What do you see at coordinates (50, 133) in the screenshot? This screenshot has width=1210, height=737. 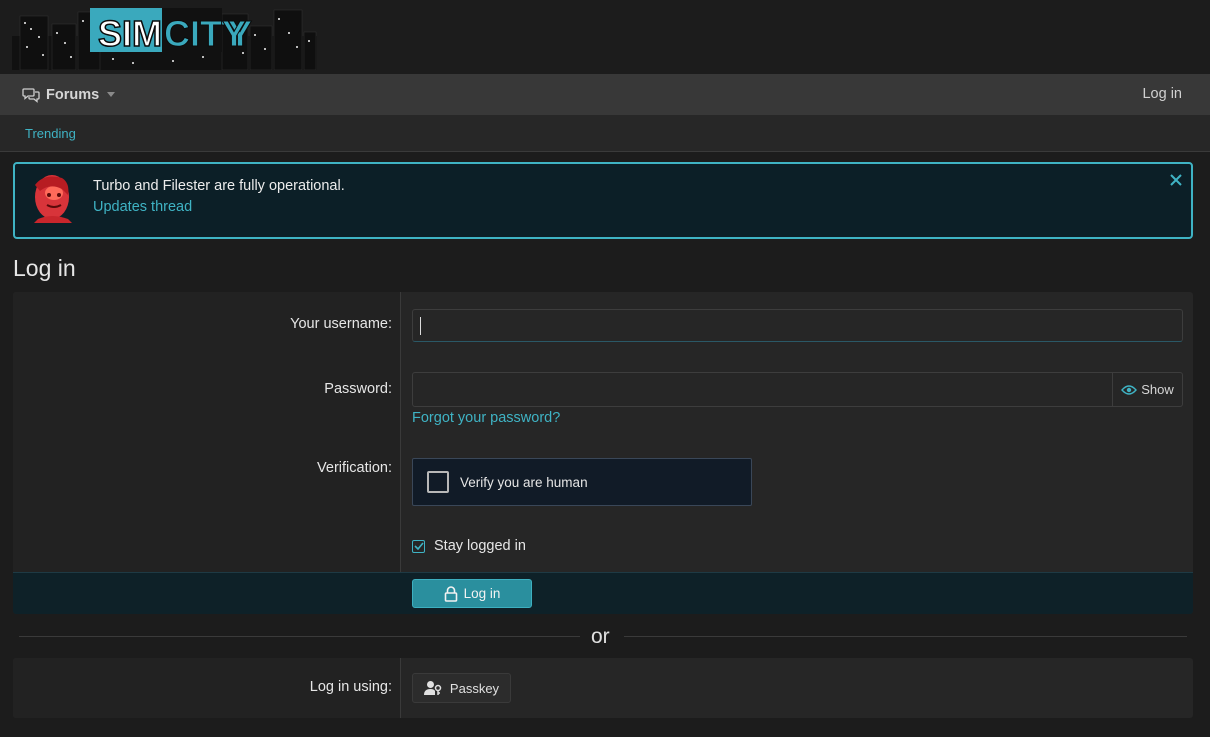 I see `subnav-trending-link: Trending` at bounding box center [50, 133].